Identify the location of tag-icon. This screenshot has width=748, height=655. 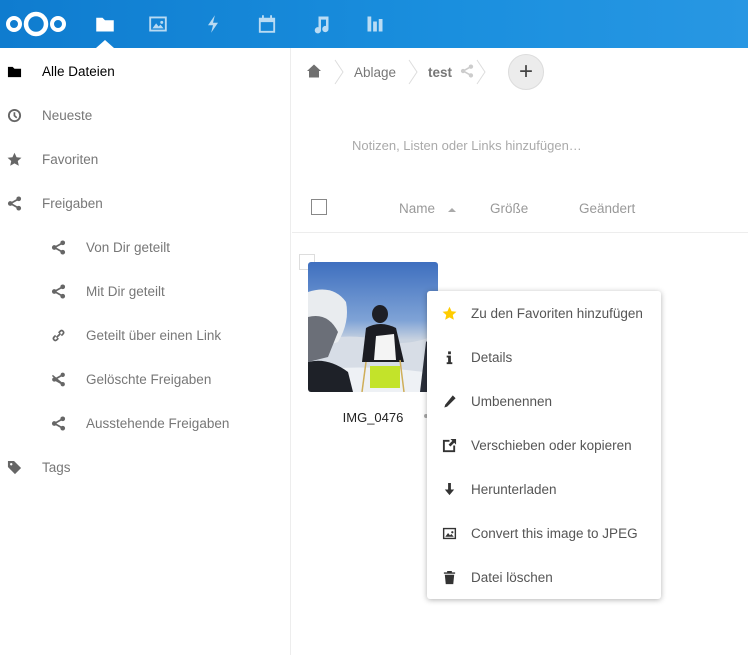
(14, 467).